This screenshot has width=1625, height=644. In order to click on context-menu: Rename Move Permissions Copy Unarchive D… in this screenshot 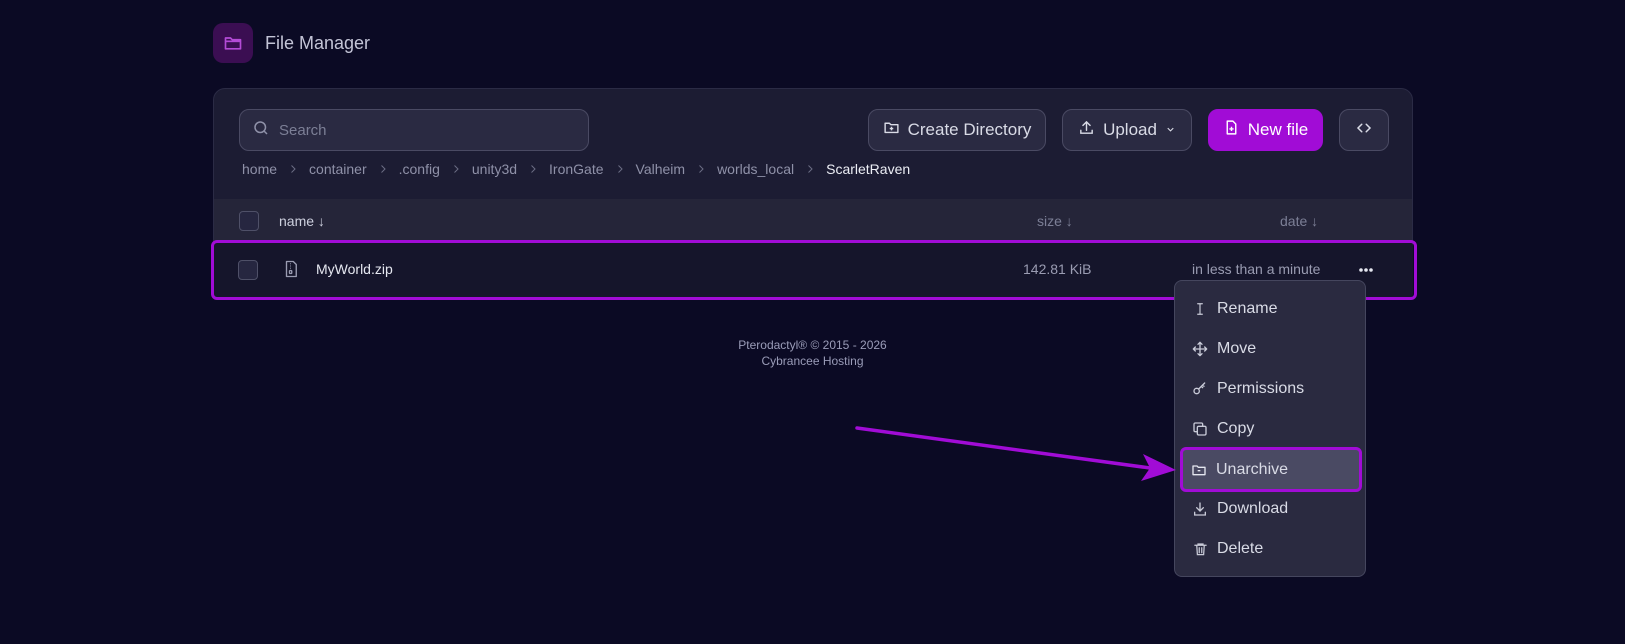, I will do `click(1270, 428)`.